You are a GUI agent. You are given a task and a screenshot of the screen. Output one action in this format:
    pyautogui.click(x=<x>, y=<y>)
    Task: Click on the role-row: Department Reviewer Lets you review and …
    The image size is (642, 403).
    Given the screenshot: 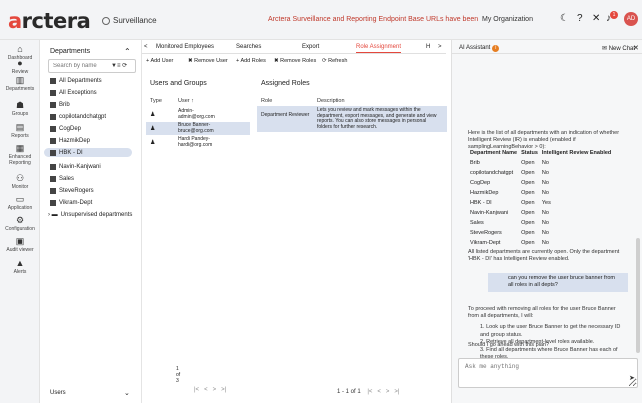 What is the action you would take?
    pyautogui.click(x=352, y=119)
    